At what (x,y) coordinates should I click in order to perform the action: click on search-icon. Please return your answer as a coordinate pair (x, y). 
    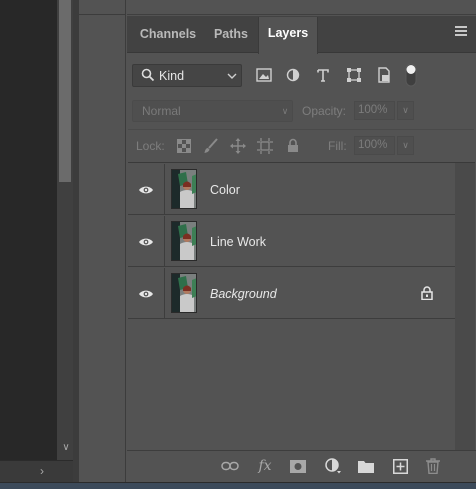
    Looking at the image, I should click on (148, 75).